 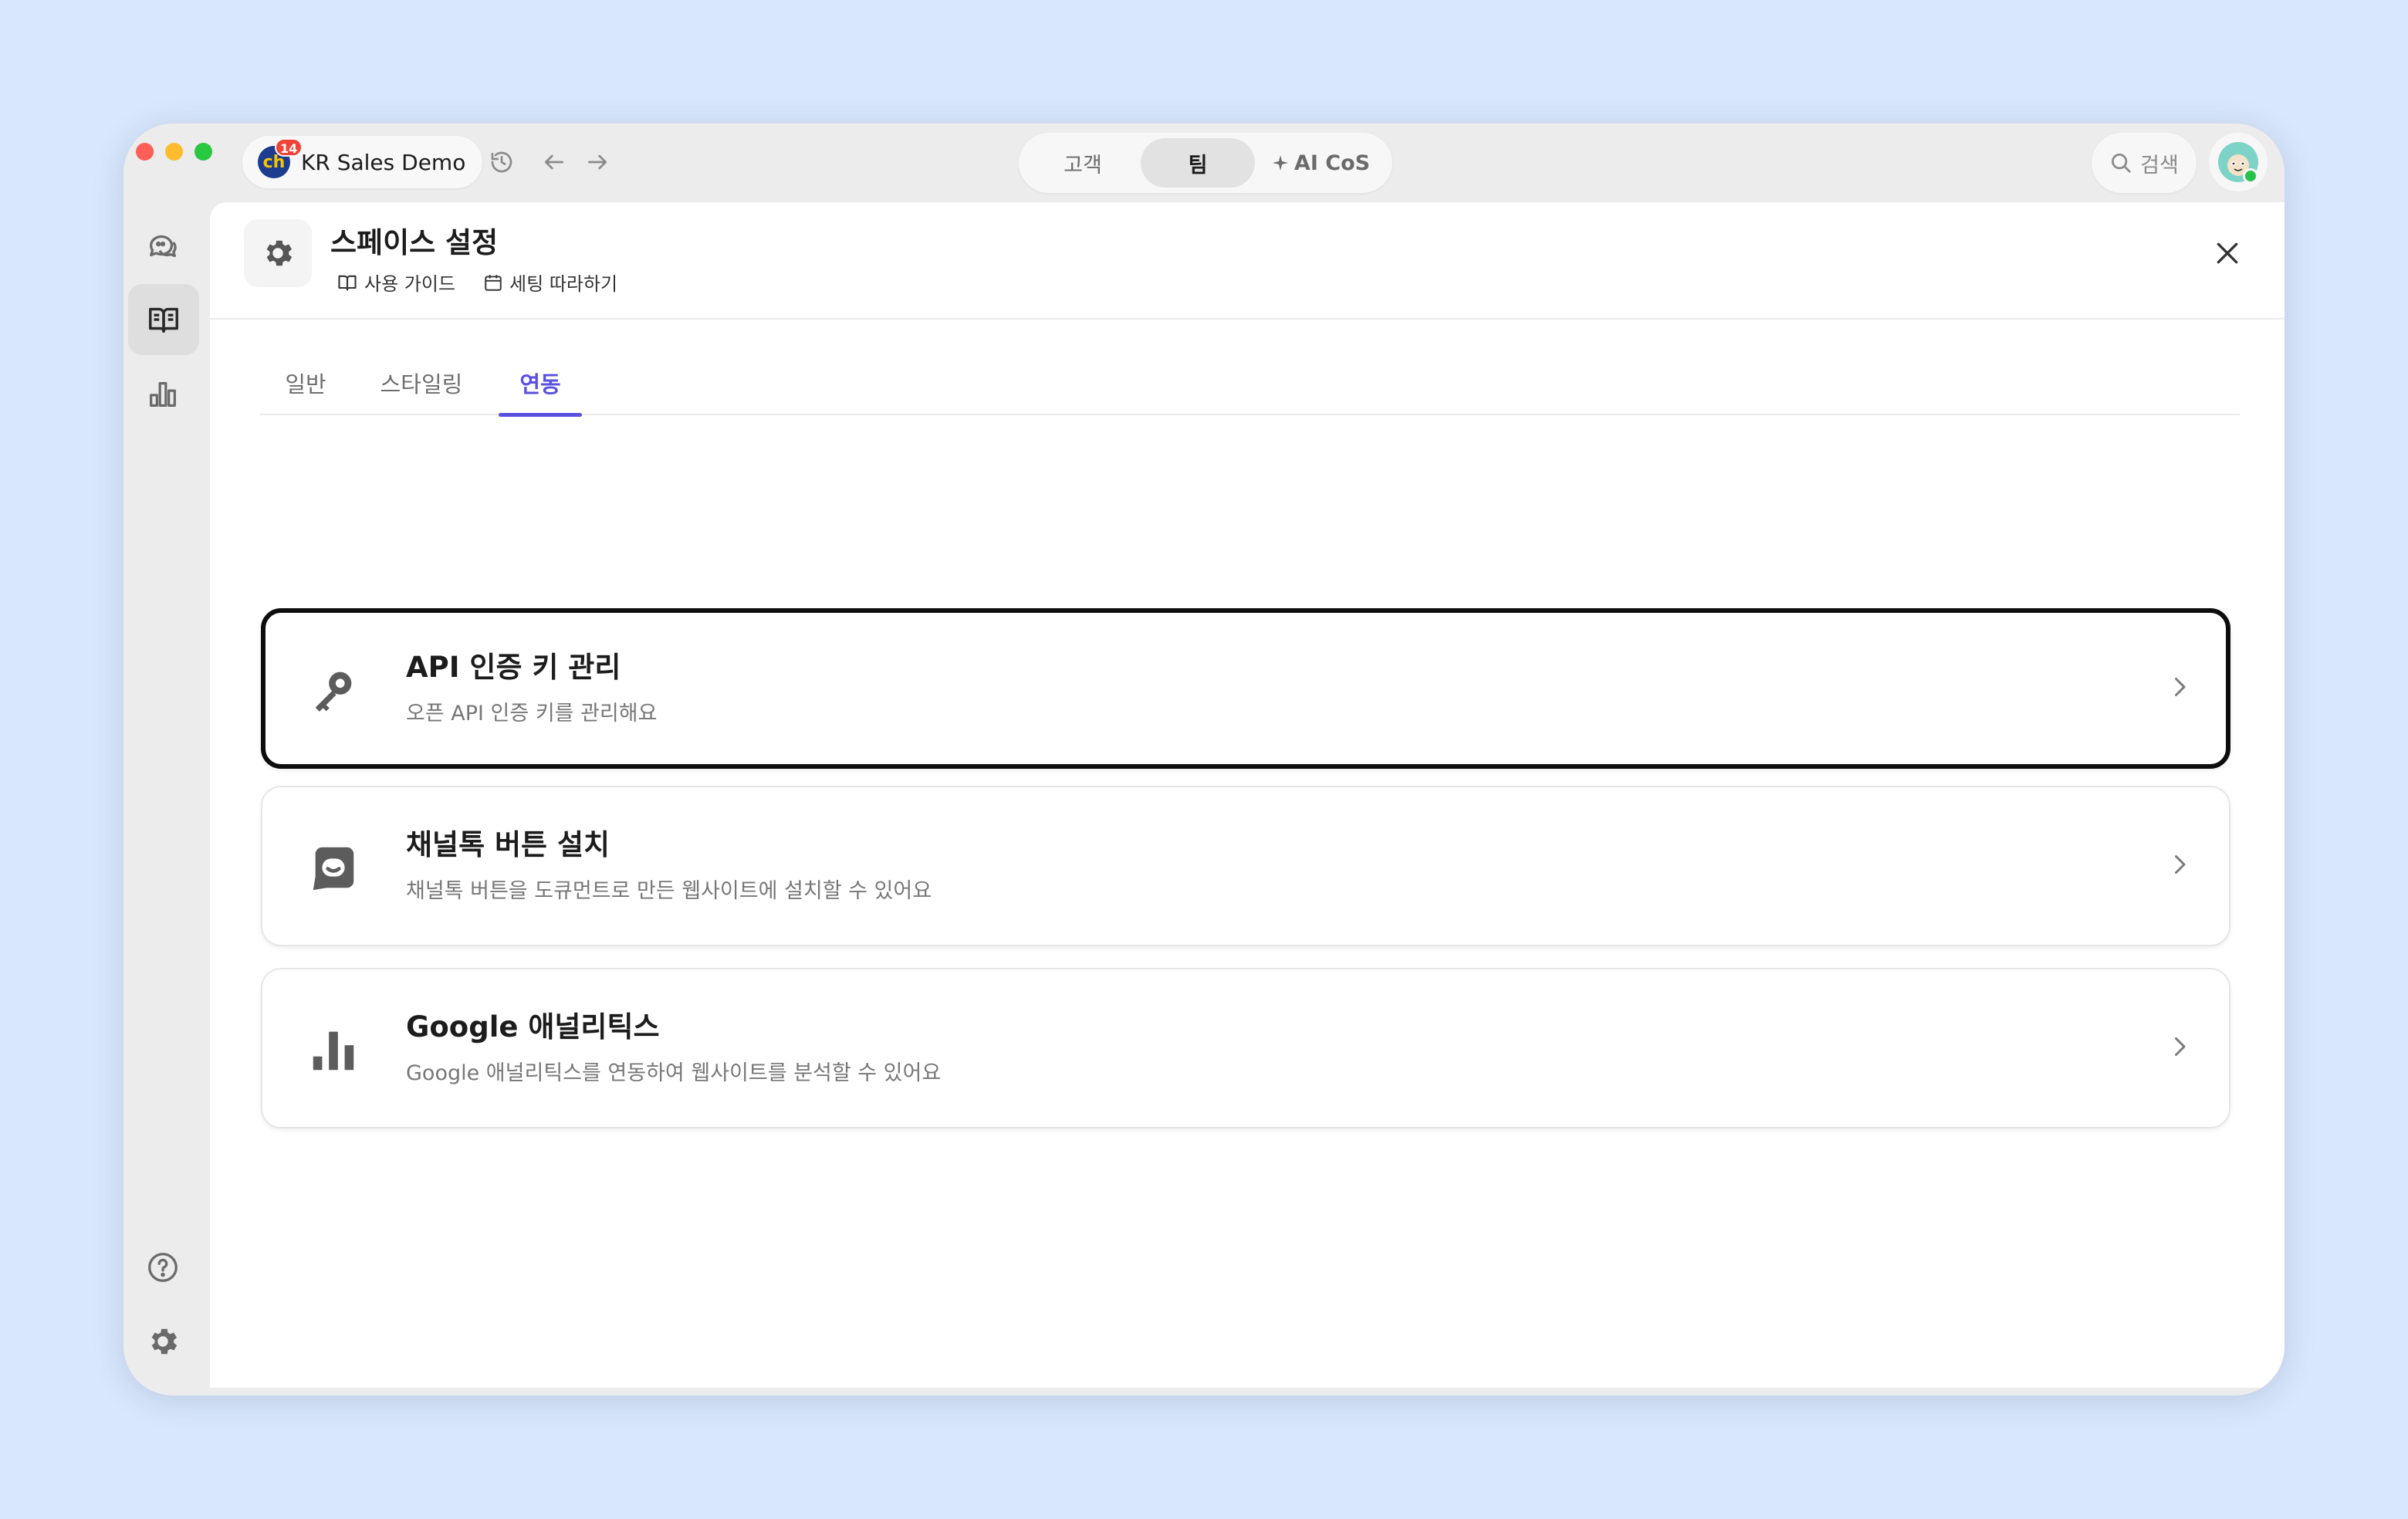 I want to click on settings-icon-box, so click(x=278, y=253).